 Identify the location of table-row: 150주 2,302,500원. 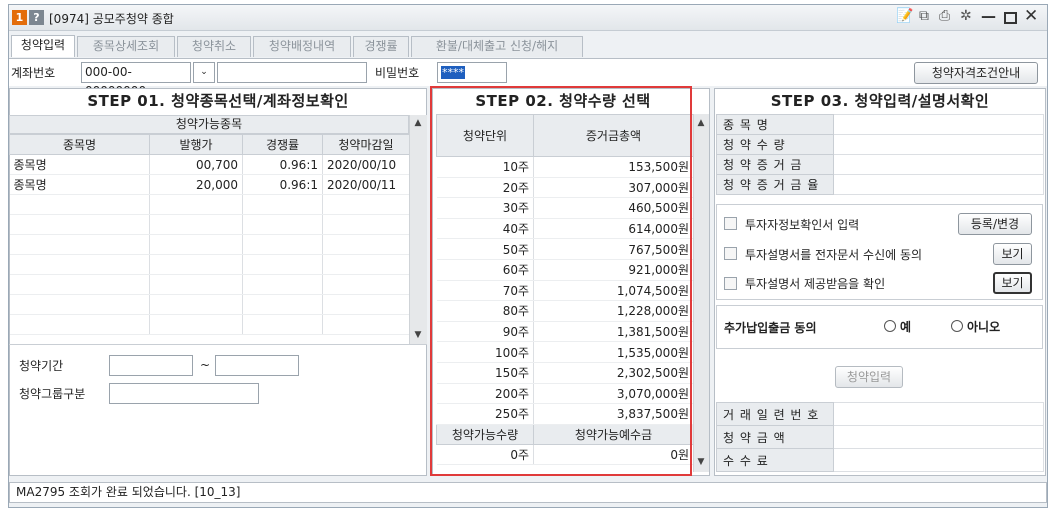
(565, 373).